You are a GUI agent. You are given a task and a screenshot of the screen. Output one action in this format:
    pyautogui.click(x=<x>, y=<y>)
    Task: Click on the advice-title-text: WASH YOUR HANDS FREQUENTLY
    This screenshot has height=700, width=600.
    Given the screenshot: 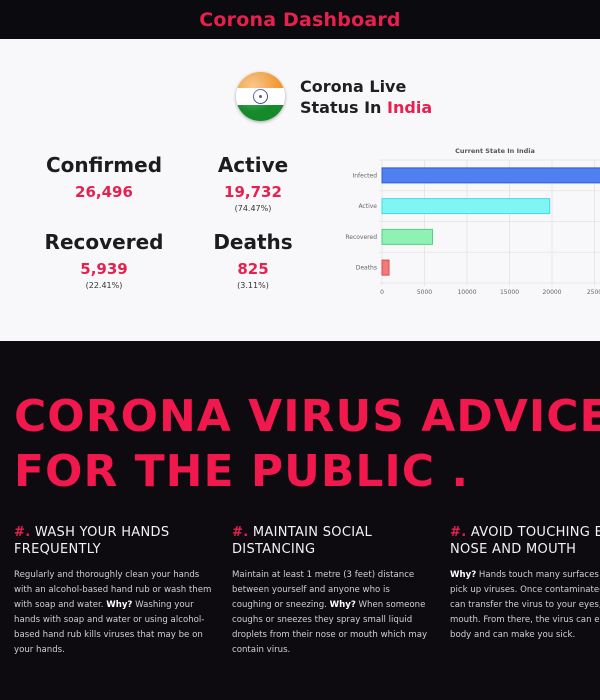 What is the action you would take?
    pyautogui.click(x=92, y=541)
    